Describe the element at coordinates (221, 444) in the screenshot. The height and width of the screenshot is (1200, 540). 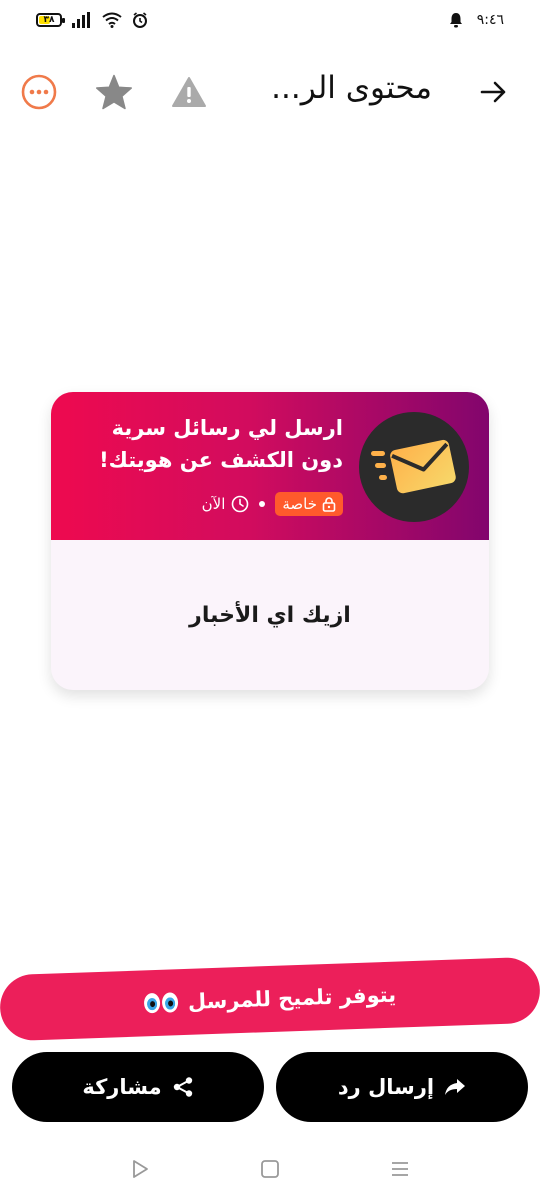
I see `card-headline: ارسل لي رسائل سرية دون الكشف عن هويتك!` at that location.